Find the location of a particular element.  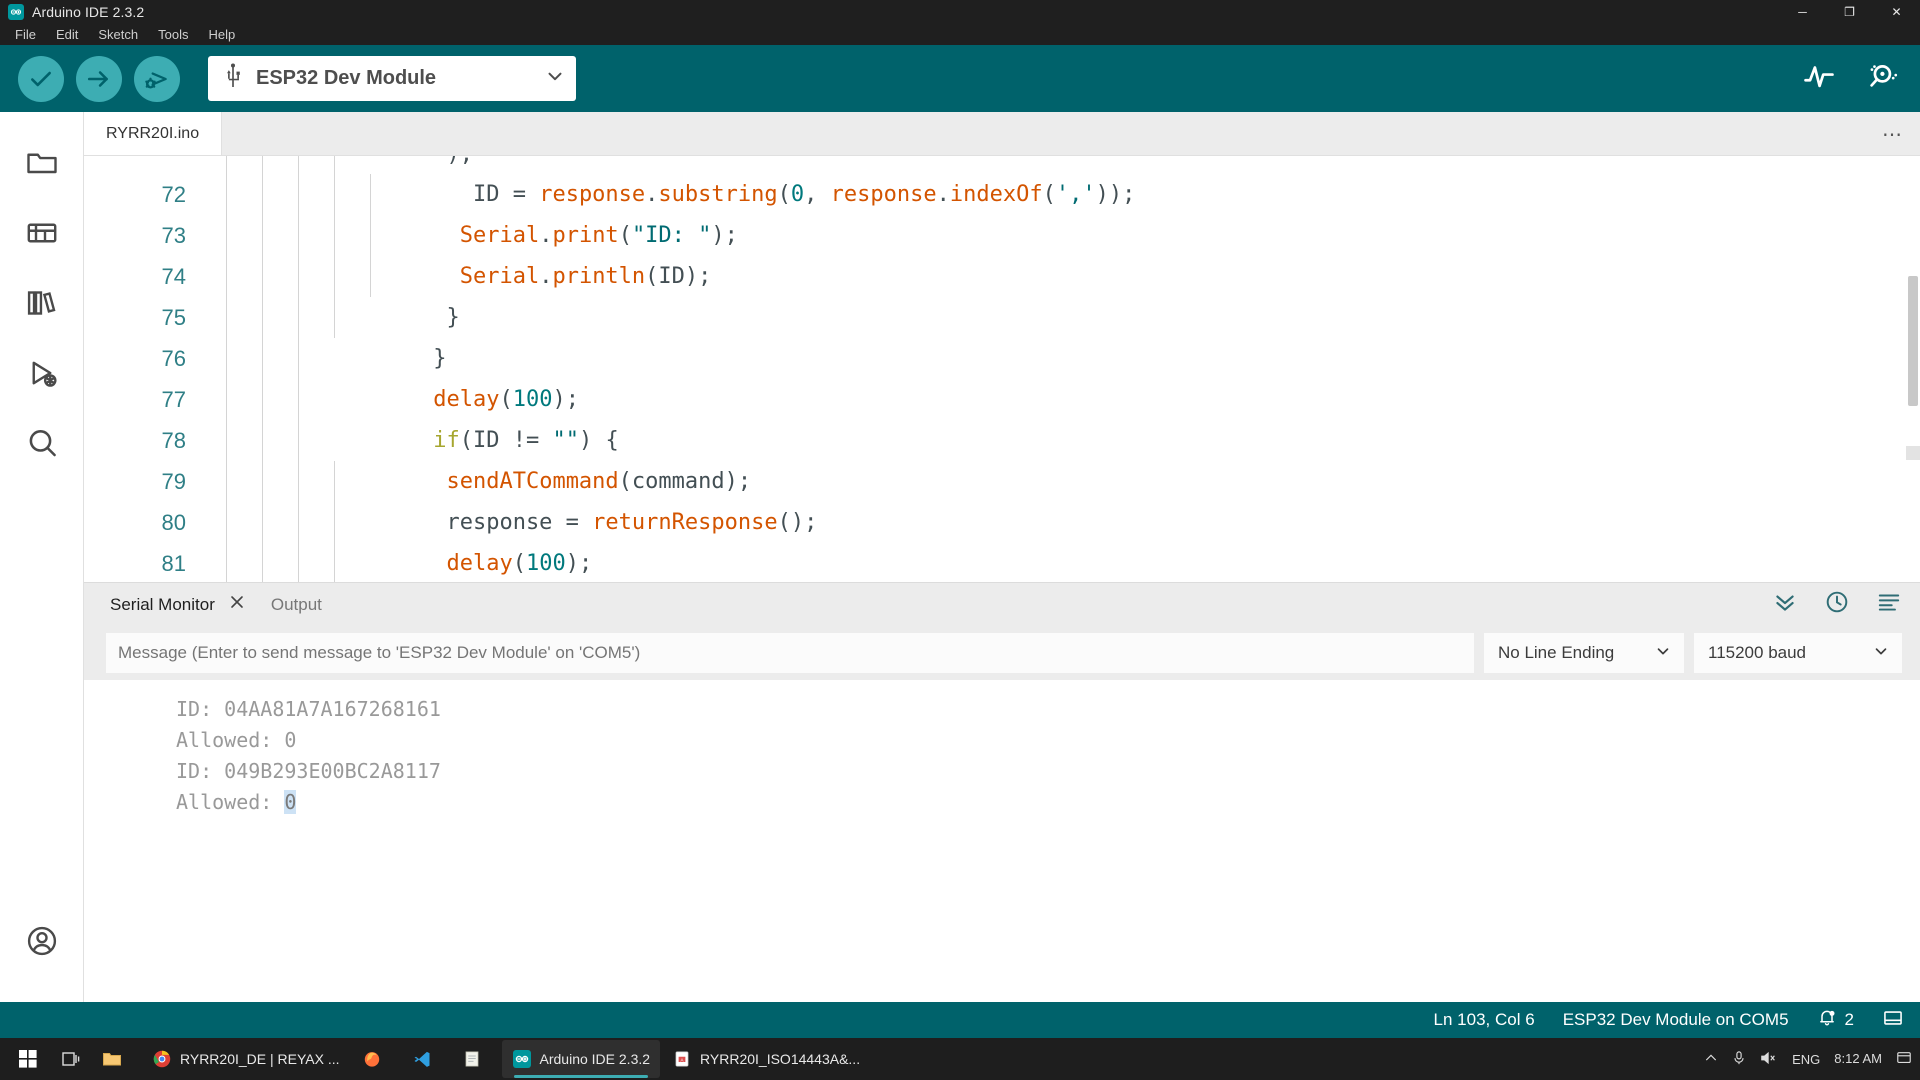

upload-button is located at coordinates (99, 78).